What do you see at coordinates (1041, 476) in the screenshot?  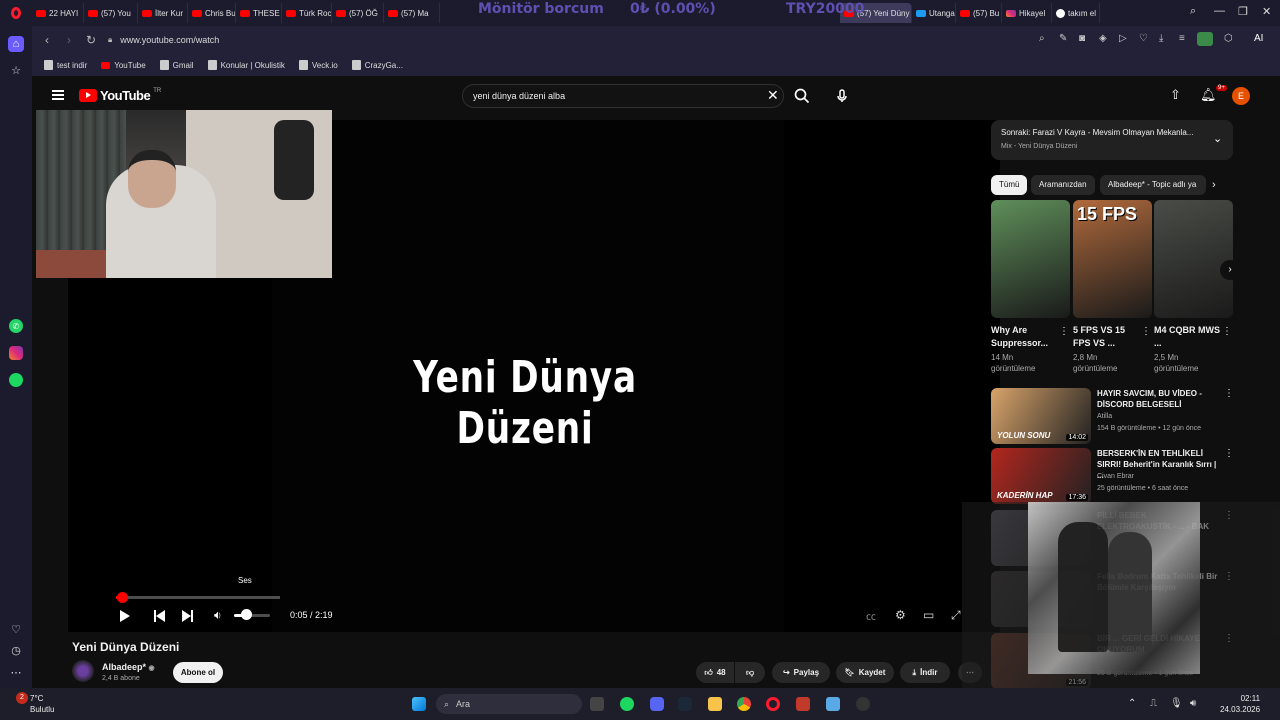 I see `video-thumbnail: KADERİN HAP 17:36` at bounding box center [1041, 476].